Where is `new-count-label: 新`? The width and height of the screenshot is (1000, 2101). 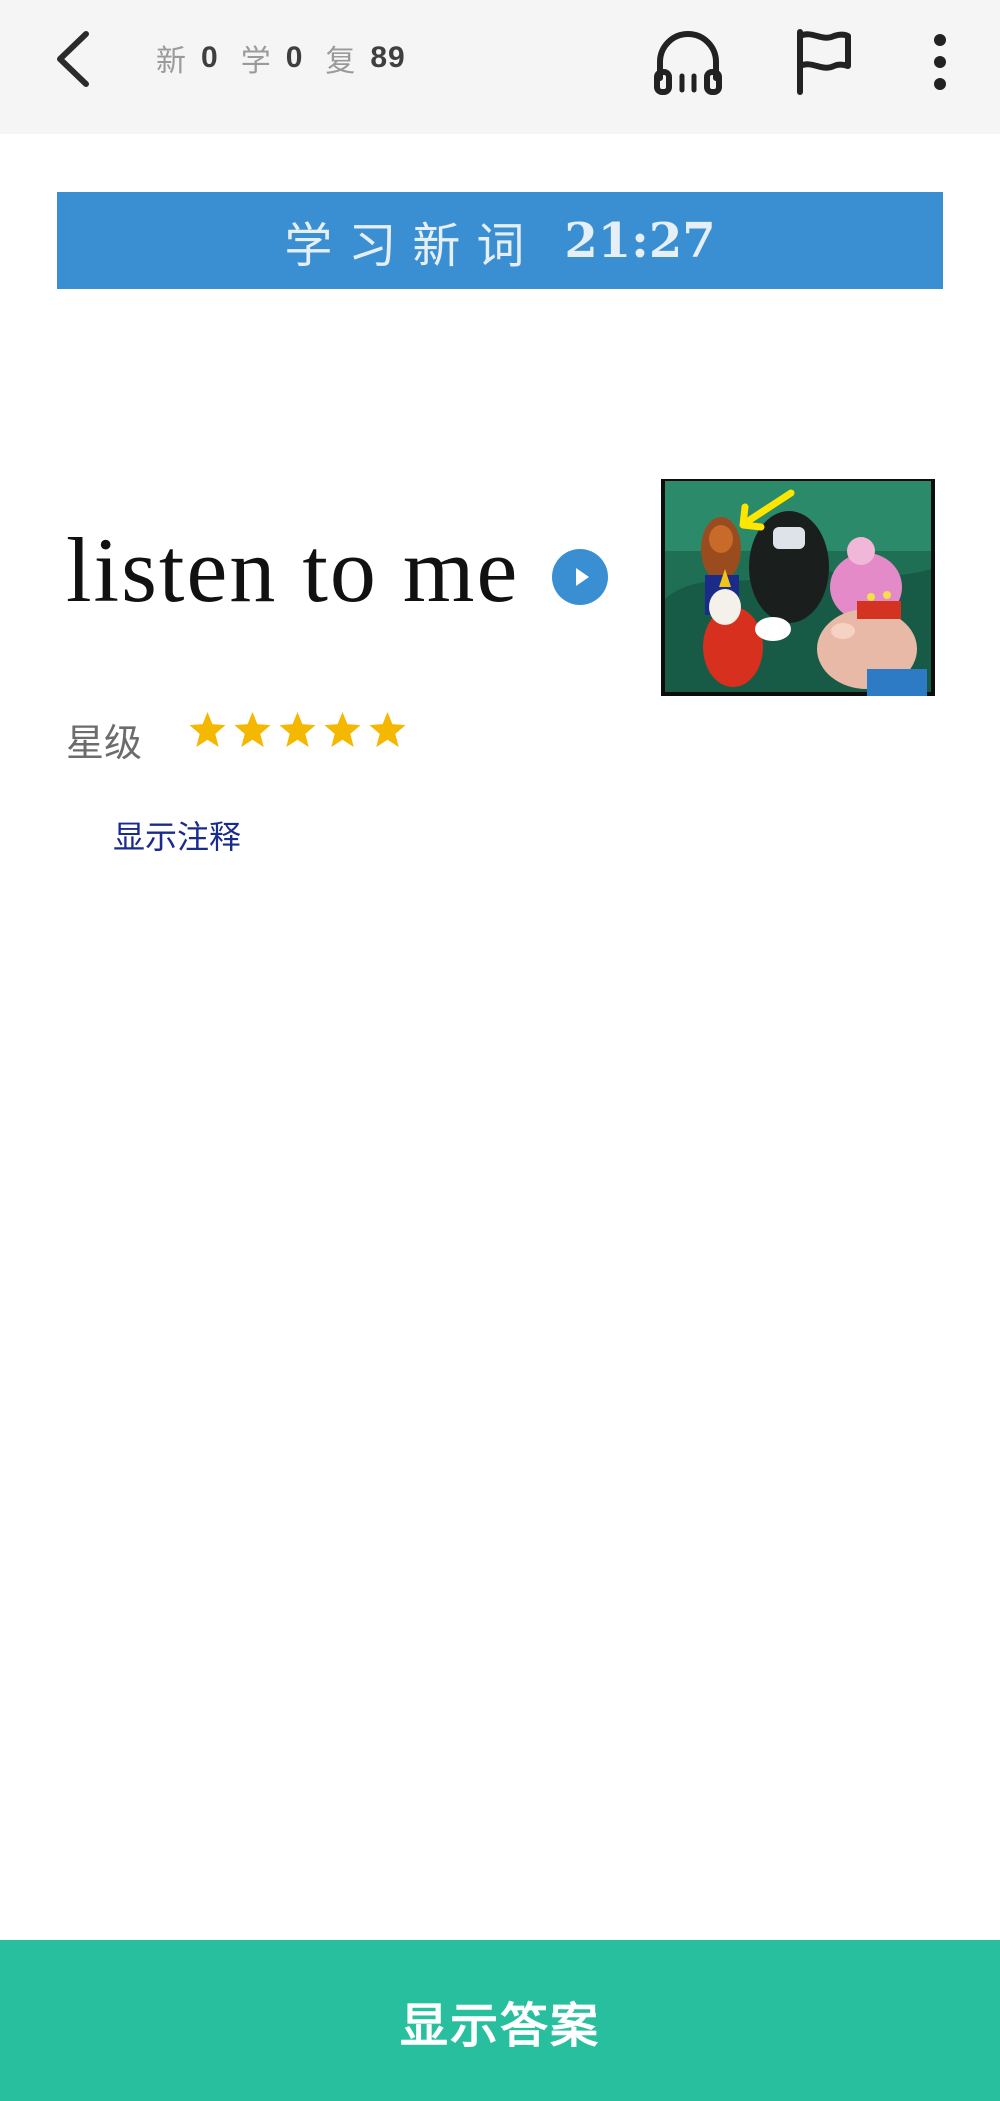 new-count-label: 新 is located at coordinates (171, 61).